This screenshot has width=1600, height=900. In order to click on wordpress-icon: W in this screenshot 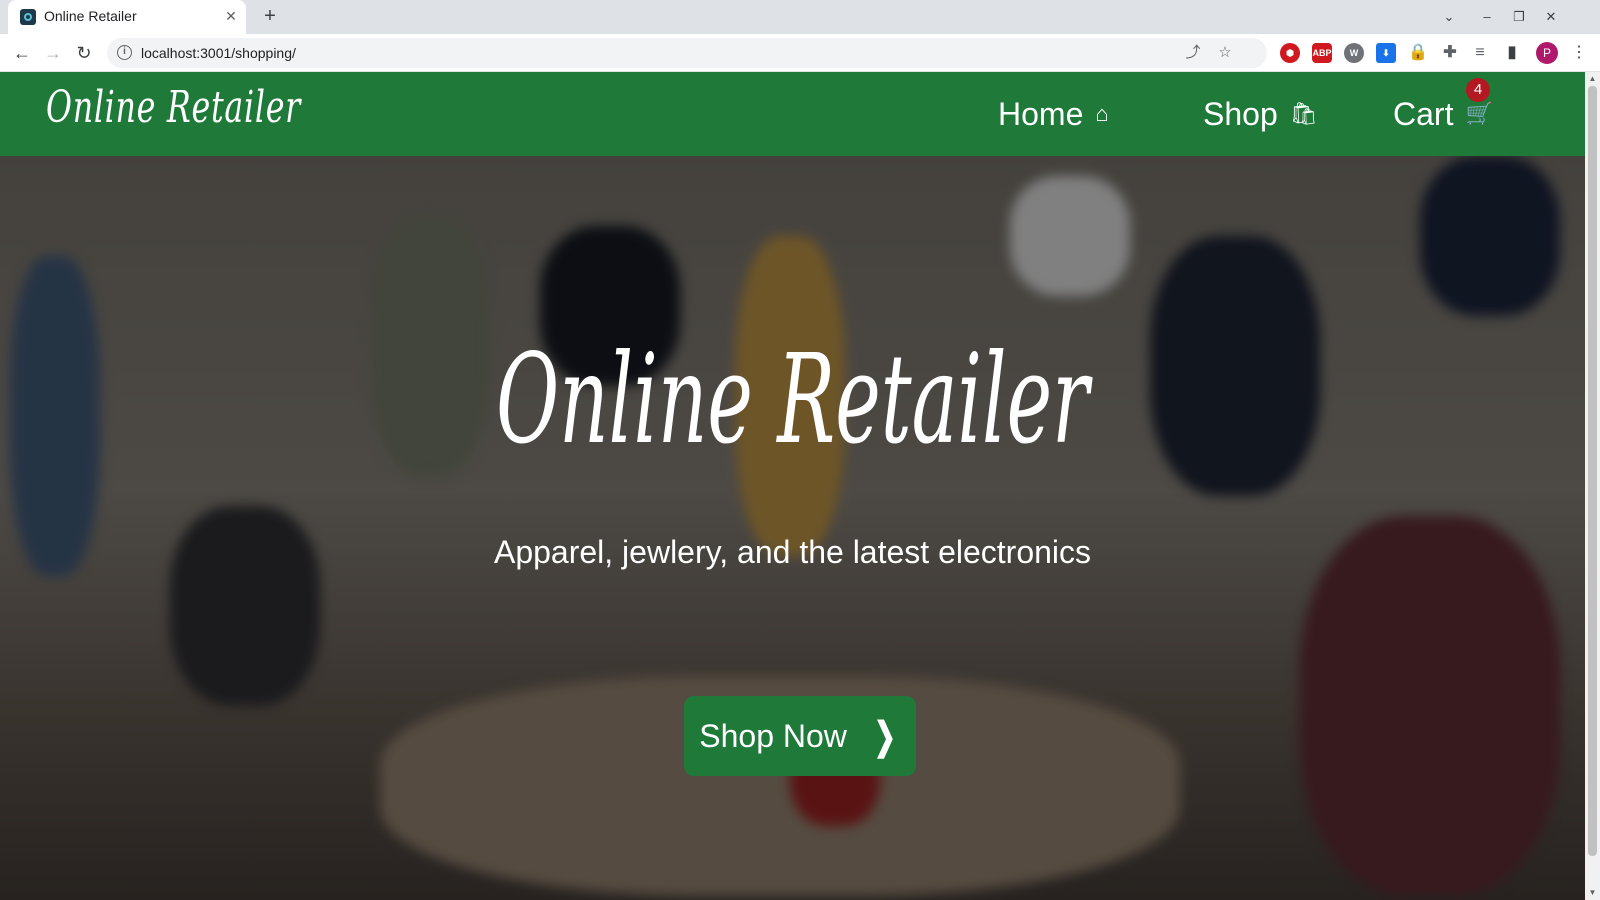, I will do `click(1354, 53)`.